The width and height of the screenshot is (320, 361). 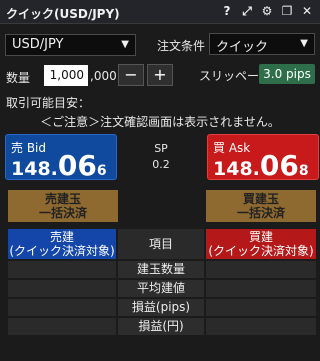 I want to click on currency-pair-select: USD/JPY ▼, so click(x=70, y=45).